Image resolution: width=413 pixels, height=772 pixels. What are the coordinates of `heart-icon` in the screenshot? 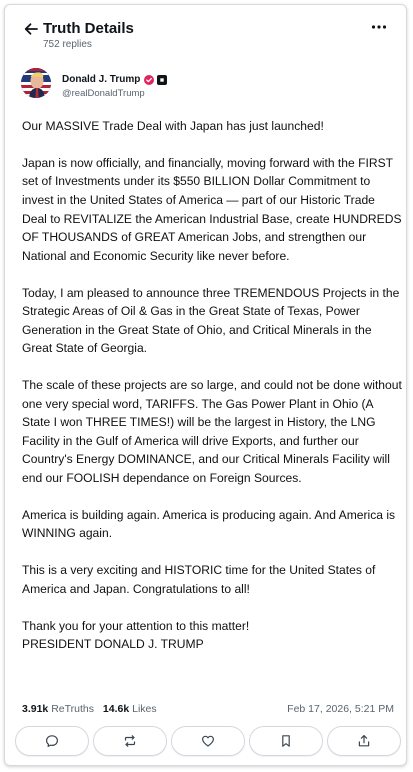 It's located at (208, 741).